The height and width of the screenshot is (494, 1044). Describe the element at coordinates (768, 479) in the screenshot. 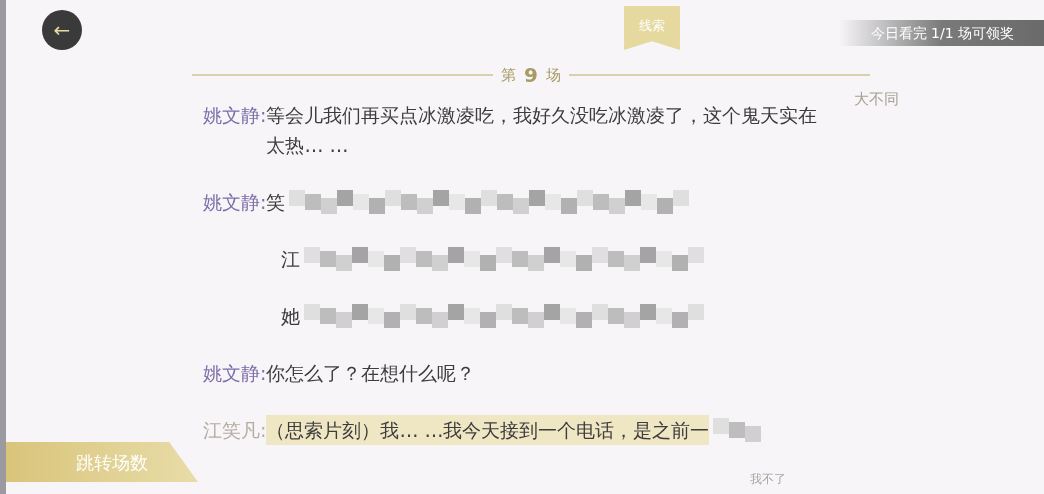

I see `side-note: 我不了` at that location.